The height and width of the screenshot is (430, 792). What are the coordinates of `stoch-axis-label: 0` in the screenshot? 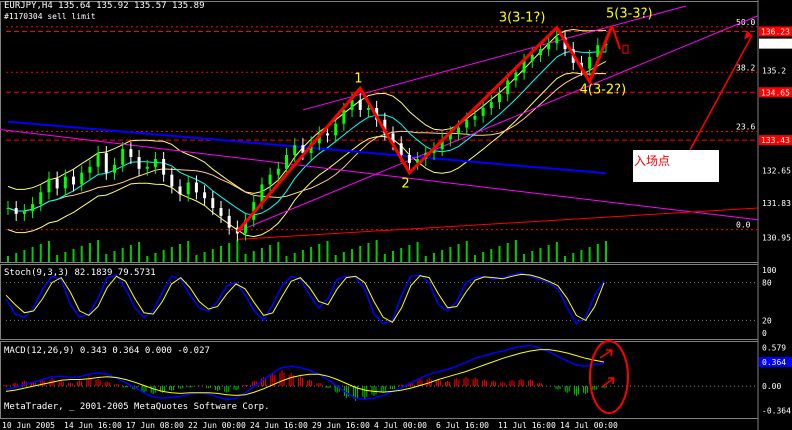 It's located at (764, 333).